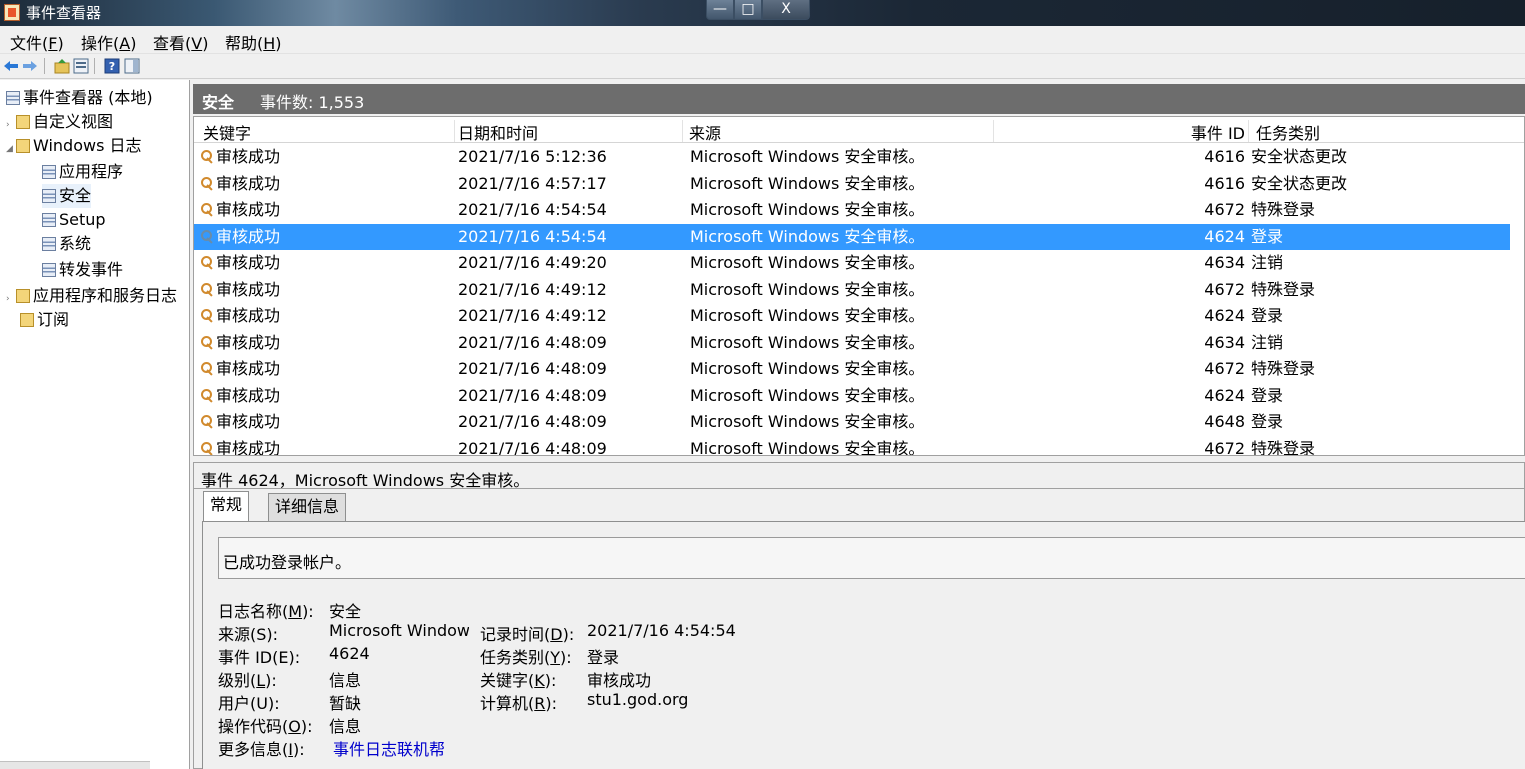 Image resolution: width=1525 pixels, height=769 pixels. Describe the element at coordinates (11, 299) in the screenshot. I see `expand-arrow-icon: ›` at that location.